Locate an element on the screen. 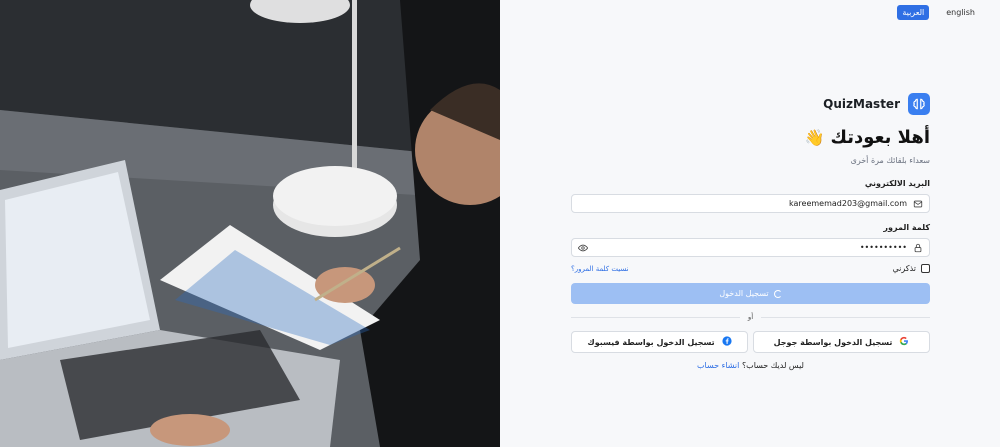  email-value: kareememad203@gmail.com is located at coordinates (848, 203).